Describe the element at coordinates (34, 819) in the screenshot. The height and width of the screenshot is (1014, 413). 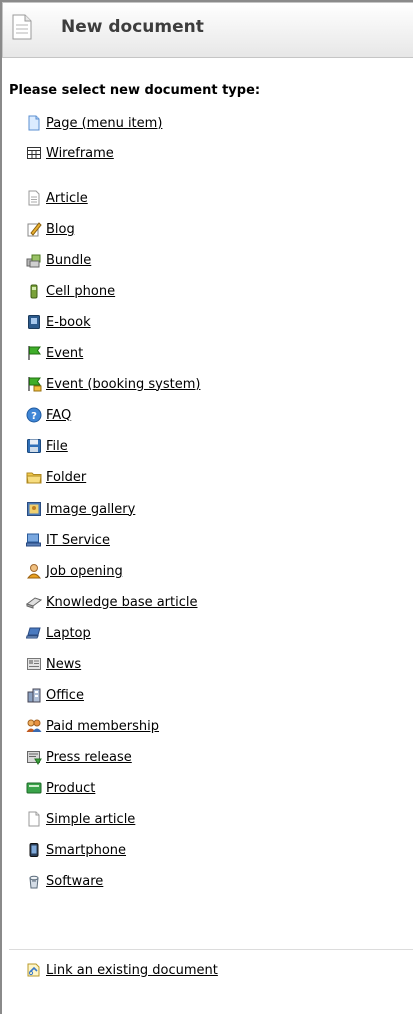
I see `simple-article-icon` at that location.